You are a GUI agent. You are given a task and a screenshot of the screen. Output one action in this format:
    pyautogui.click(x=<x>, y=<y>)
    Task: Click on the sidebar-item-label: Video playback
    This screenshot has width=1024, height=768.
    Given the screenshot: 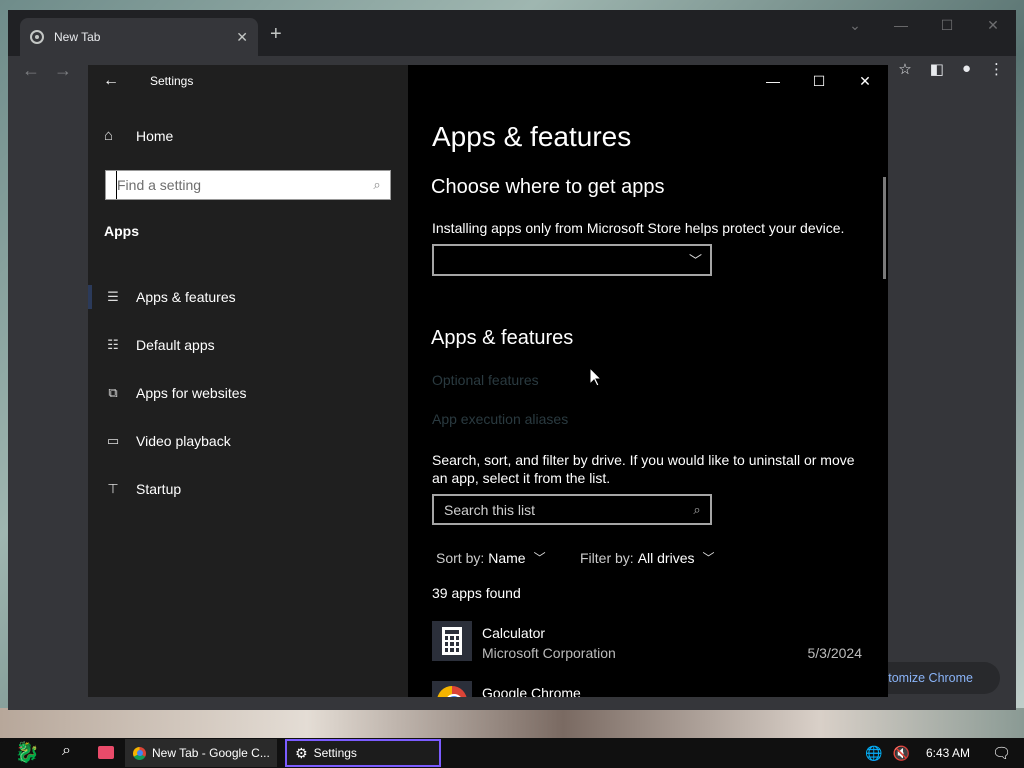 What is the action you would take?
    pyautogui.click(x=183, y=441)
    